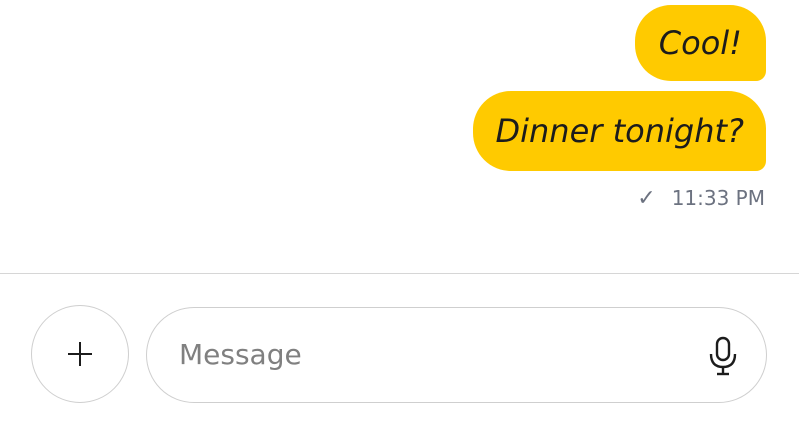  I want to click on message-timestamp: 11:33 PM, so click(718, 198).